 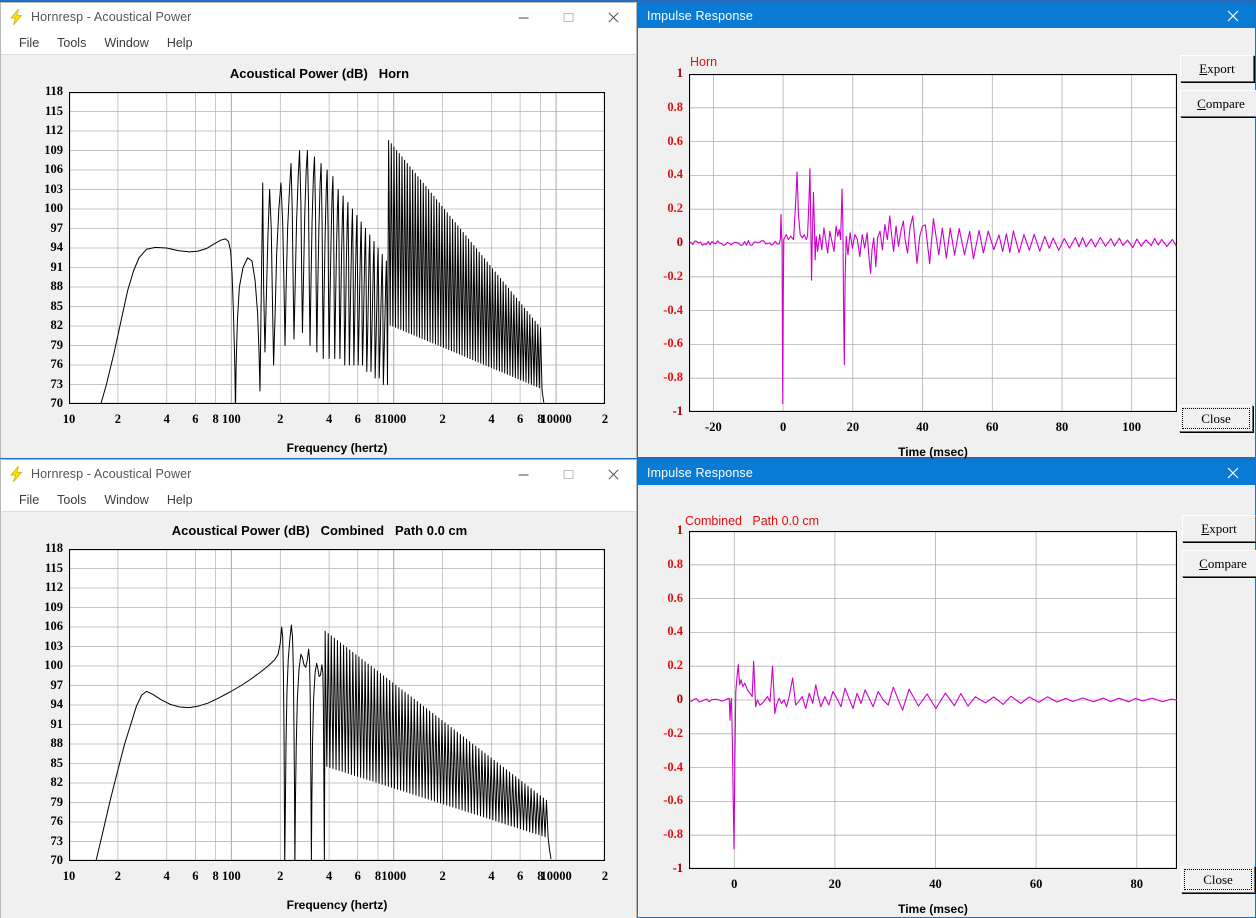 What do you see at coordinates (992, 427) in the screenshot?
I see `axis-tick-label: 60` at bounding box center [992, 427].